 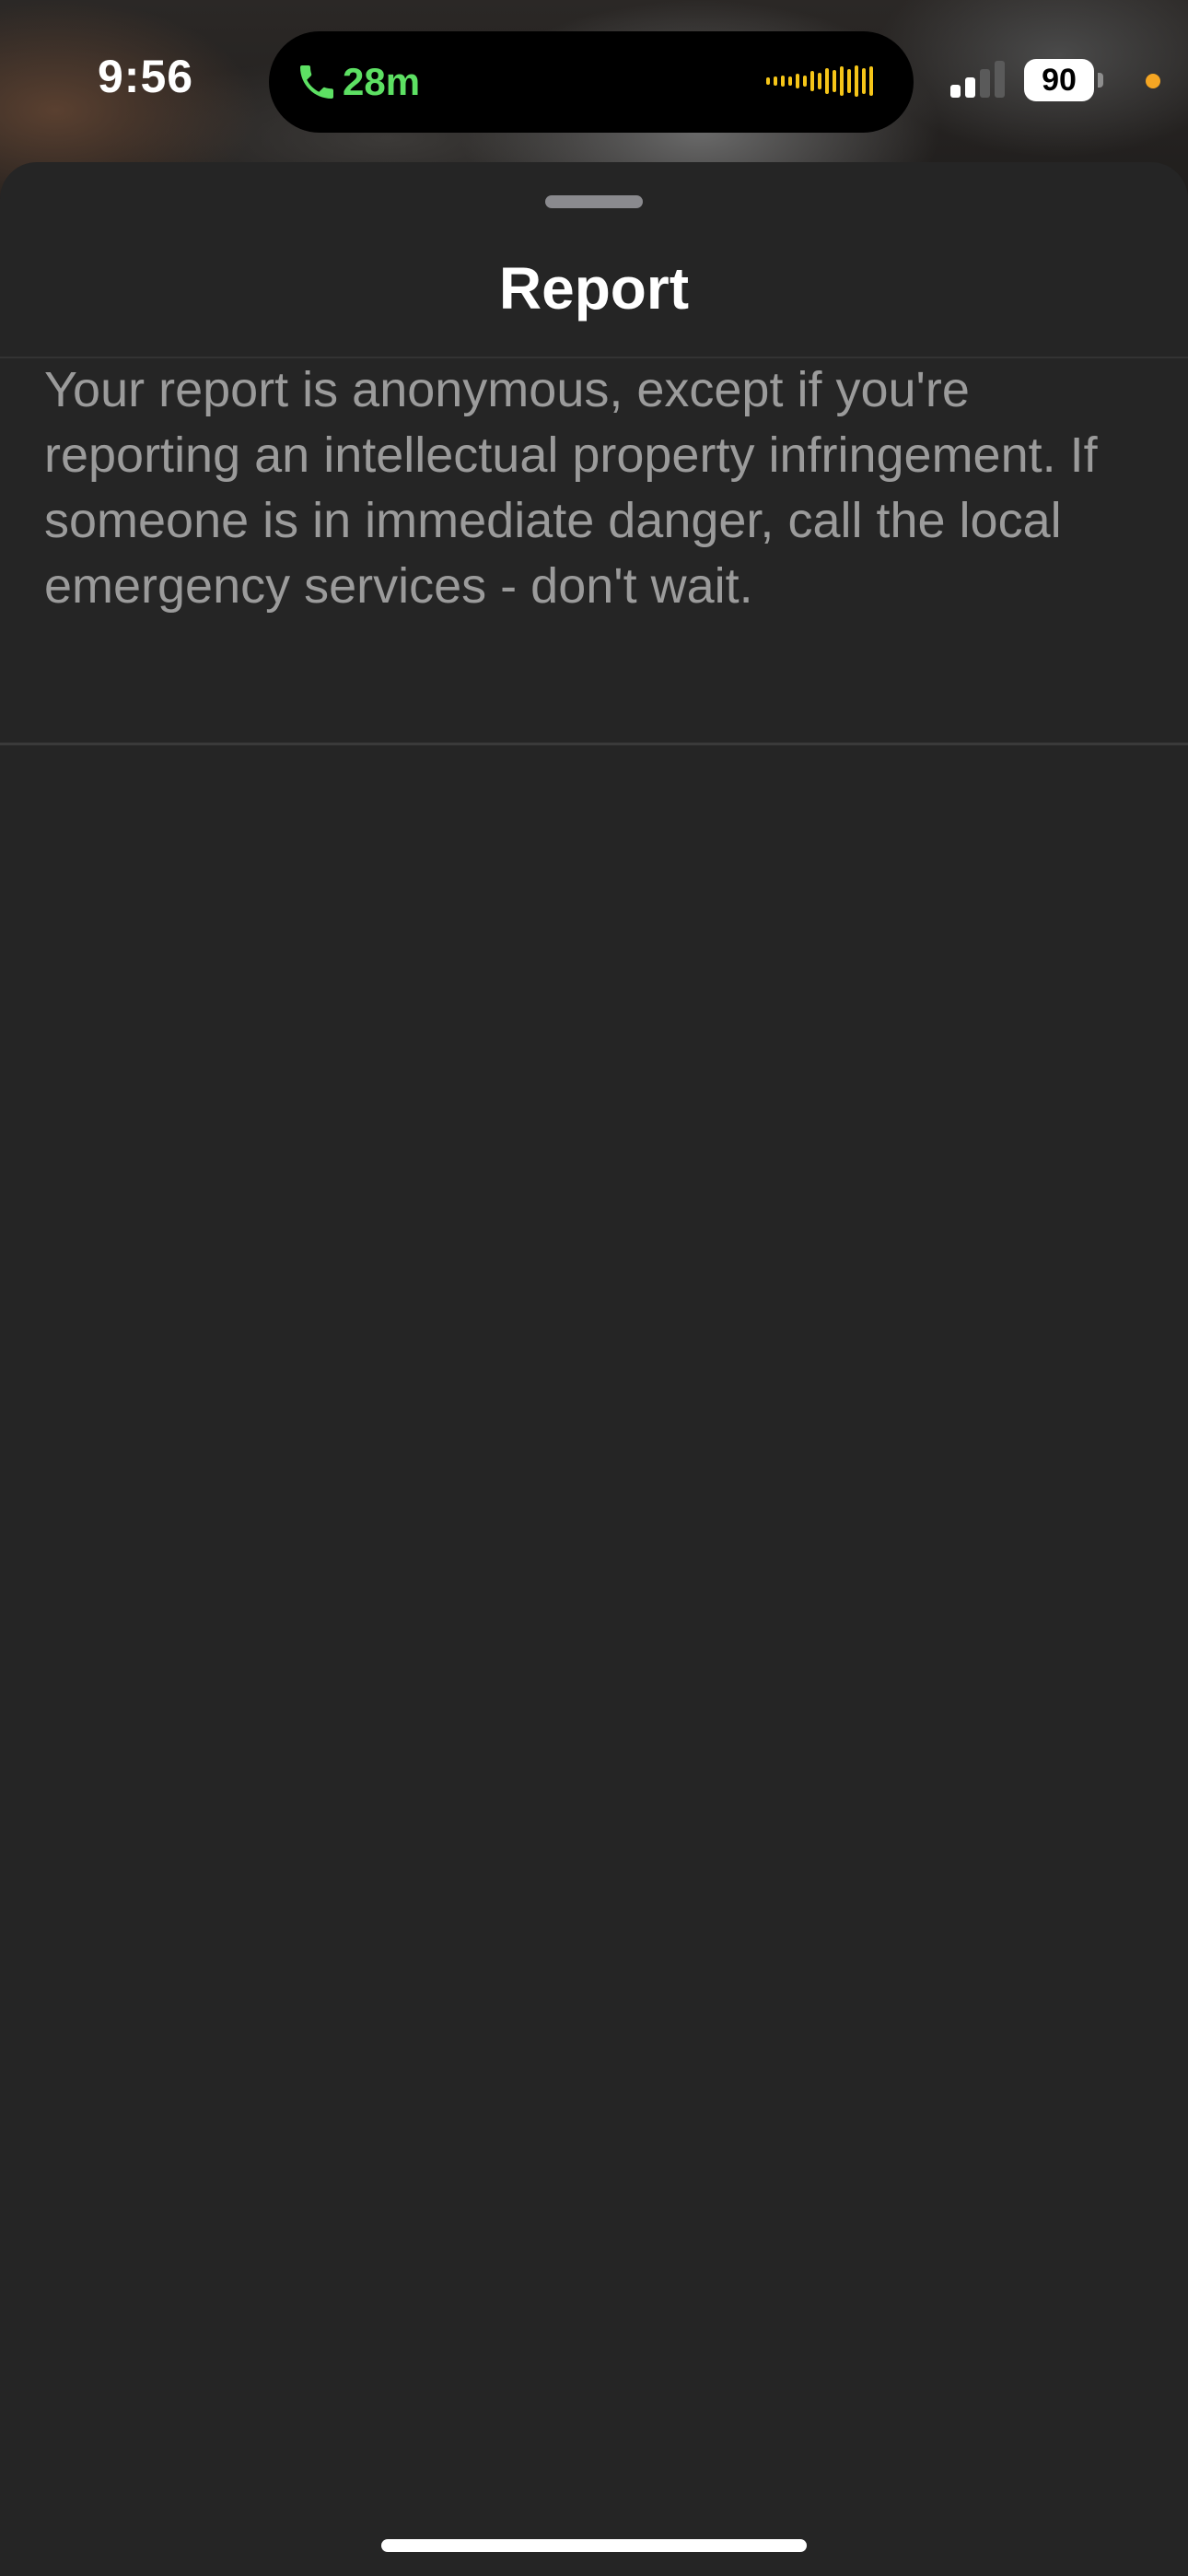 What do you see at coordinates (146, 76) in the screenshot?
I see `status-time: 9:56` at bounding box center [146, 76].